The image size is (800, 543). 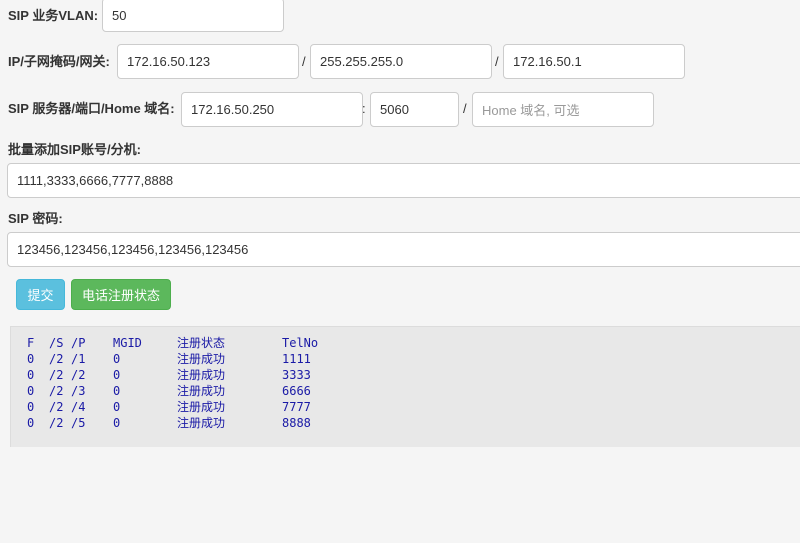 I want to click on table-row: 0 /2 /5 0 注册成功 8888, so click(x=161, y=423).